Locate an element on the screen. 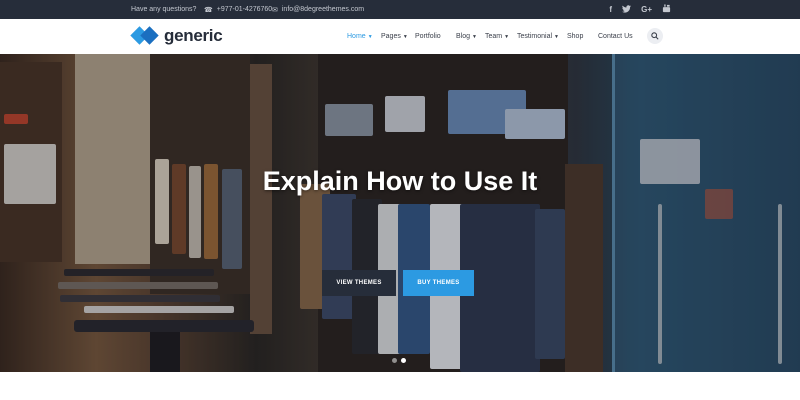 This screenshot has width=800, height=400. nav-portfolio: Portfolio is located at coordinates (428, 36).